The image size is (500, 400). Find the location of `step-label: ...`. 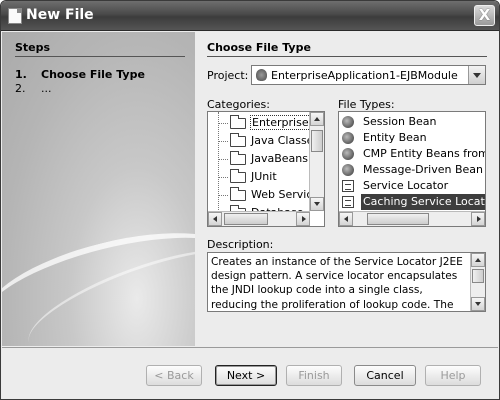

step-label: ... is located at coordinates (46, 88).